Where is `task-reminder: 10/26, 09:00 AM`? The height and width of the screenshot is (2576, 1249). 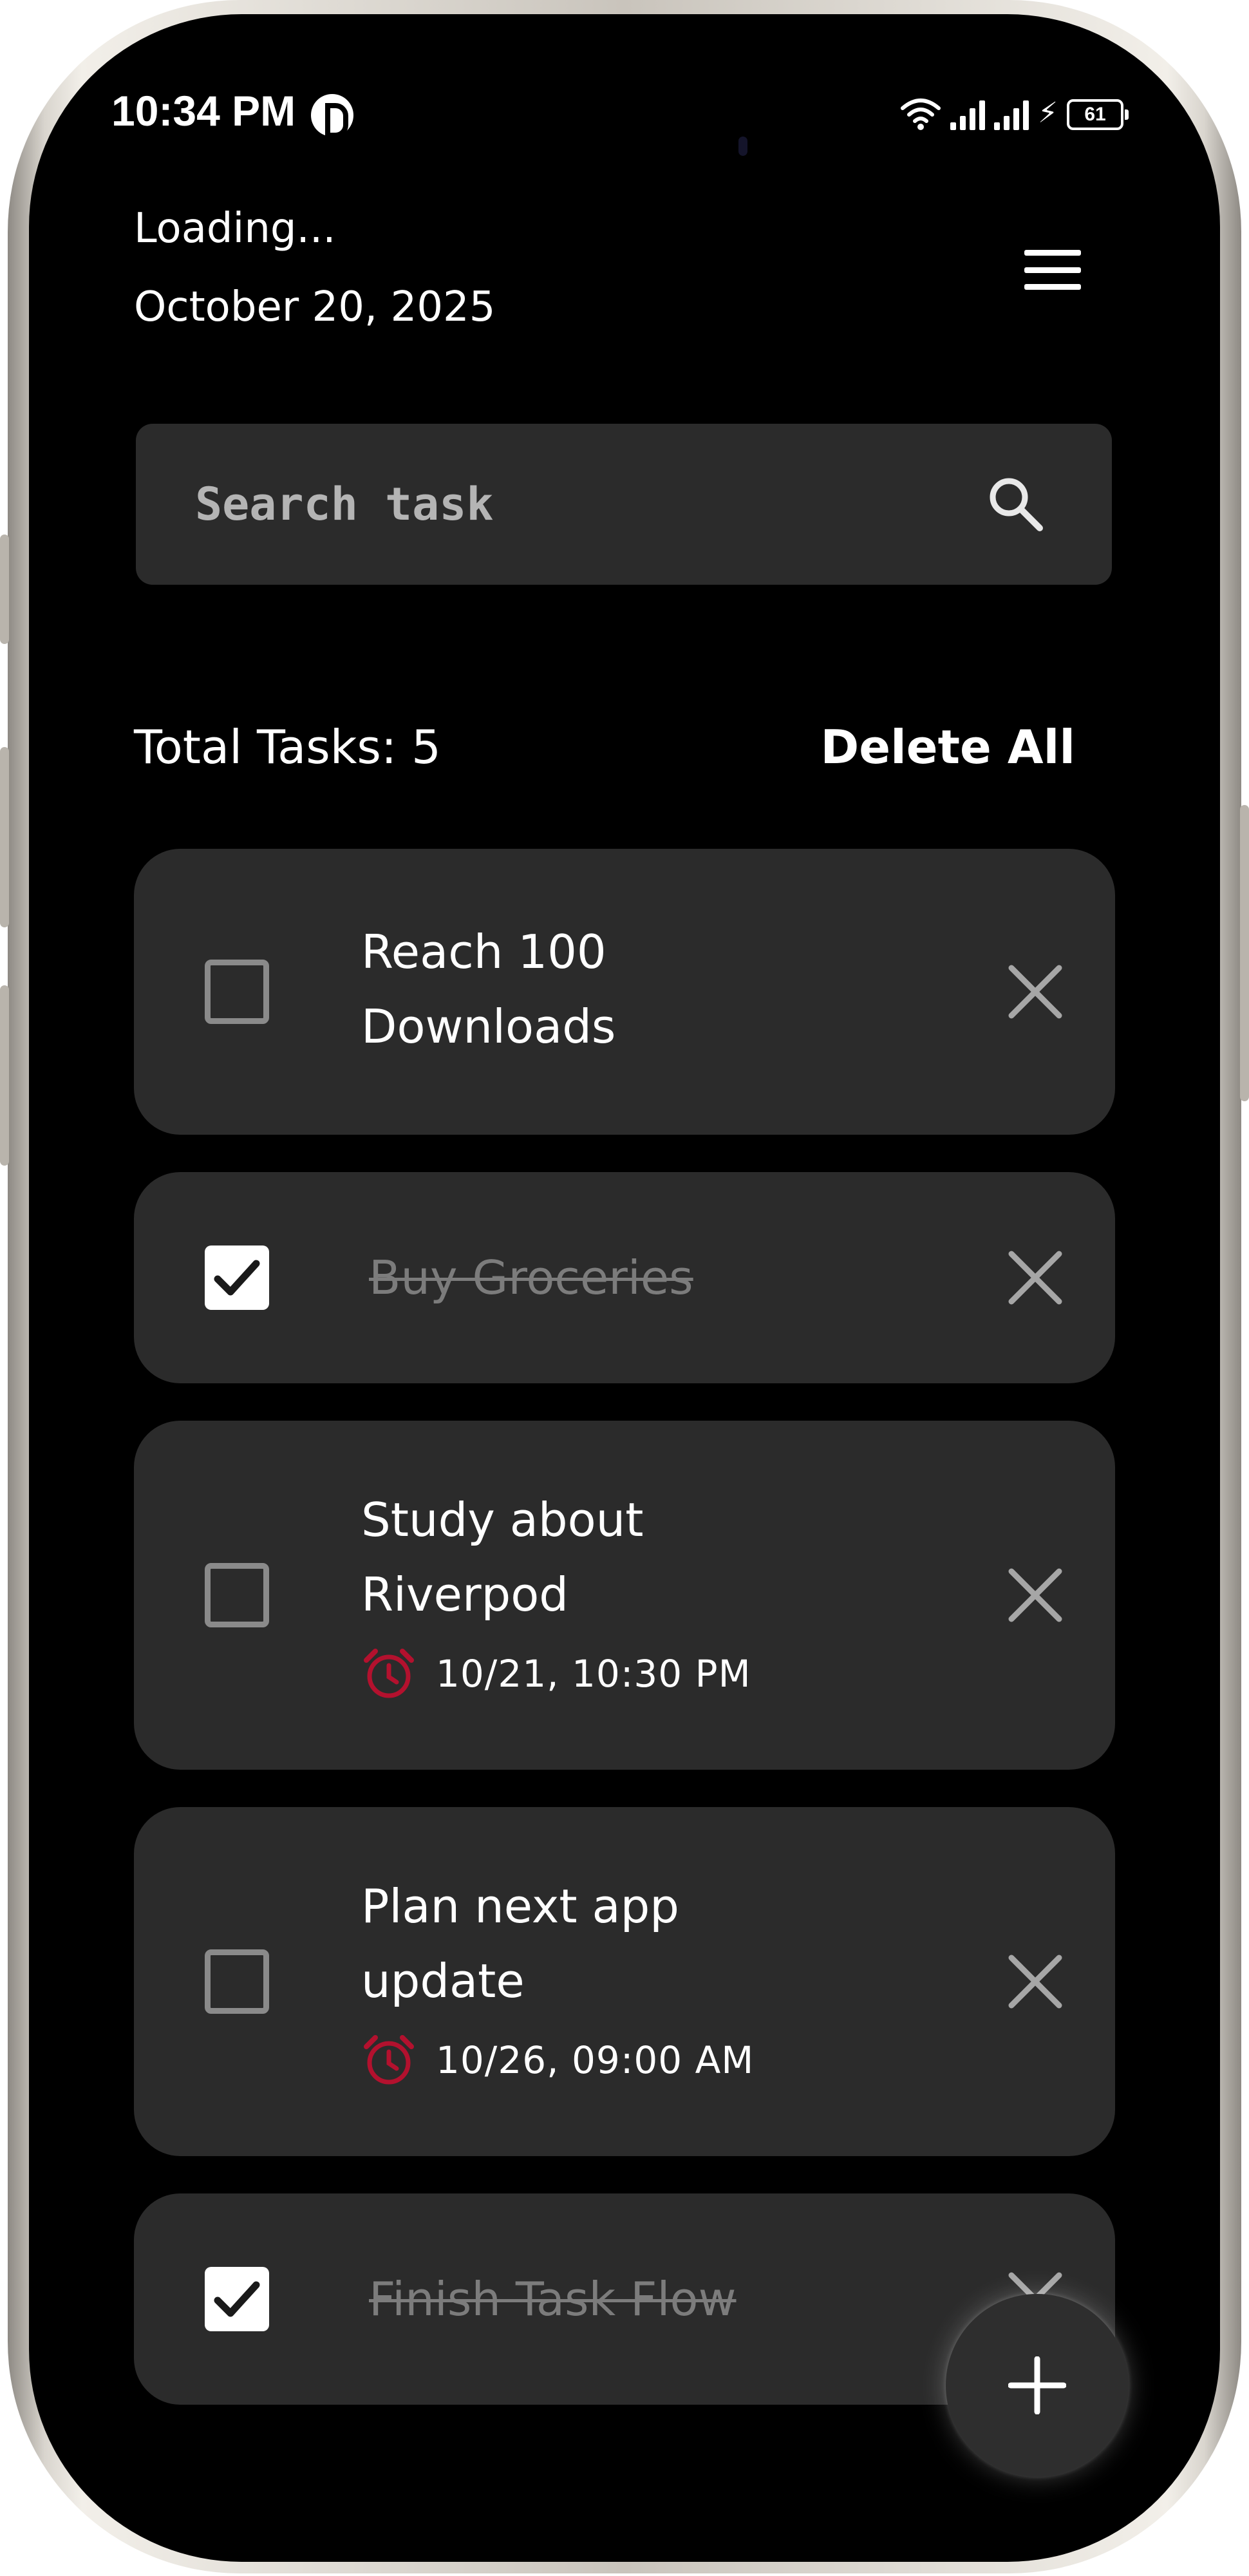
task-reminder: 10/26, 09:00 AM is located at coordinates (557, 2060).